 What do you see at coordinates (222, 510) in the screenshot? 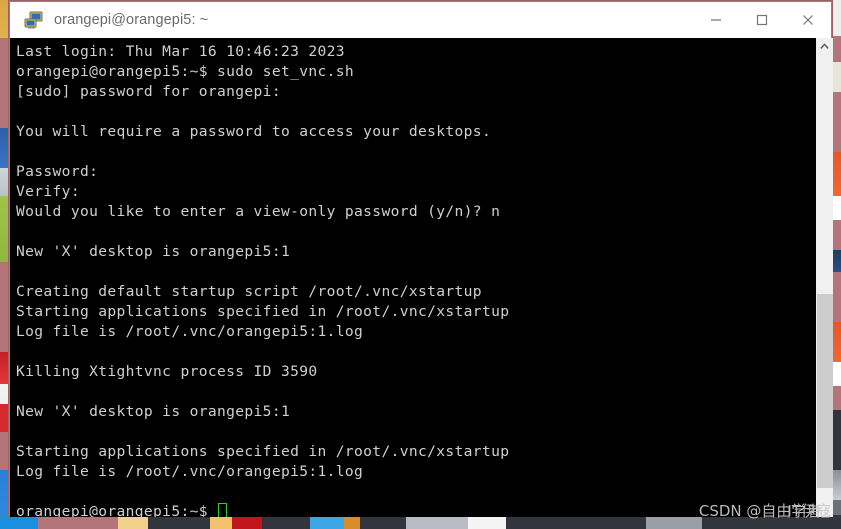
I see `terminal-cursor` at bounding box center [222, 510].